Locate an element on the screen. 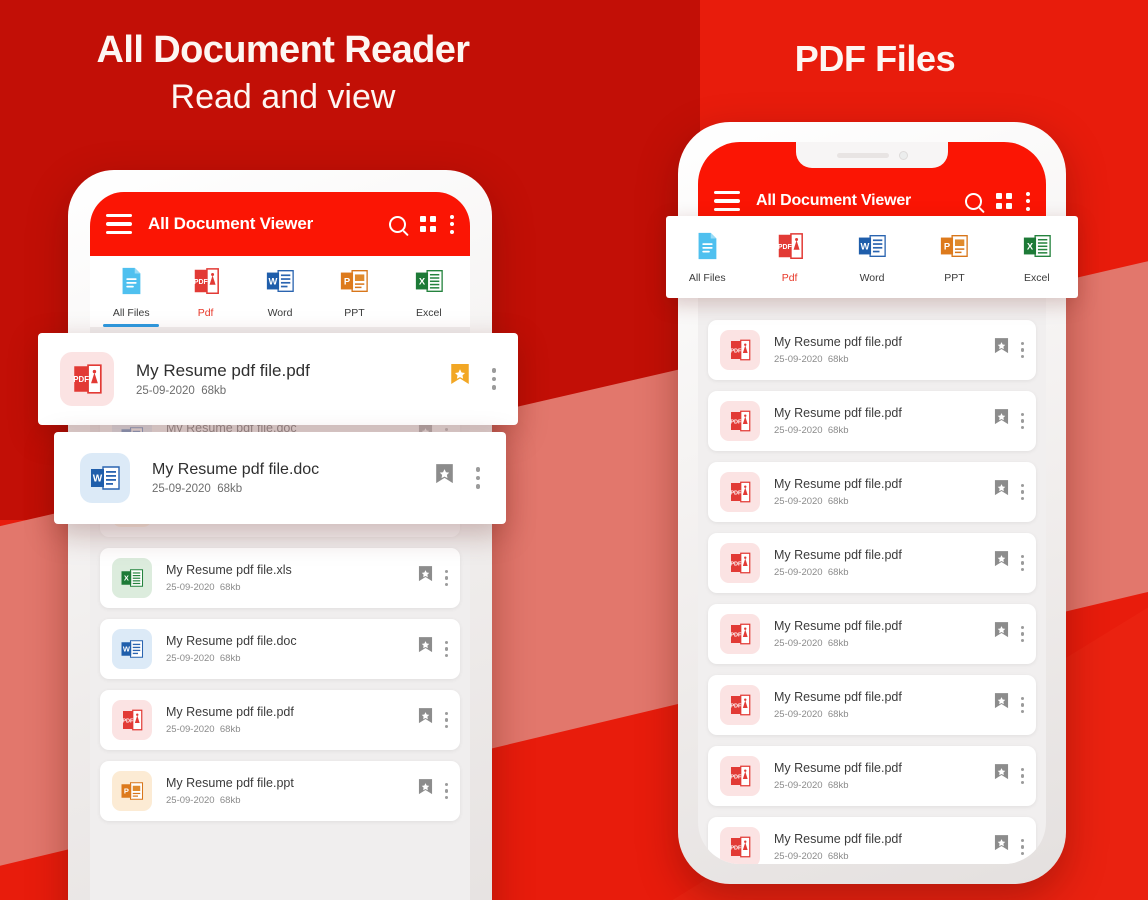  tab-label: Pdf is located at coordinates (205, 313).